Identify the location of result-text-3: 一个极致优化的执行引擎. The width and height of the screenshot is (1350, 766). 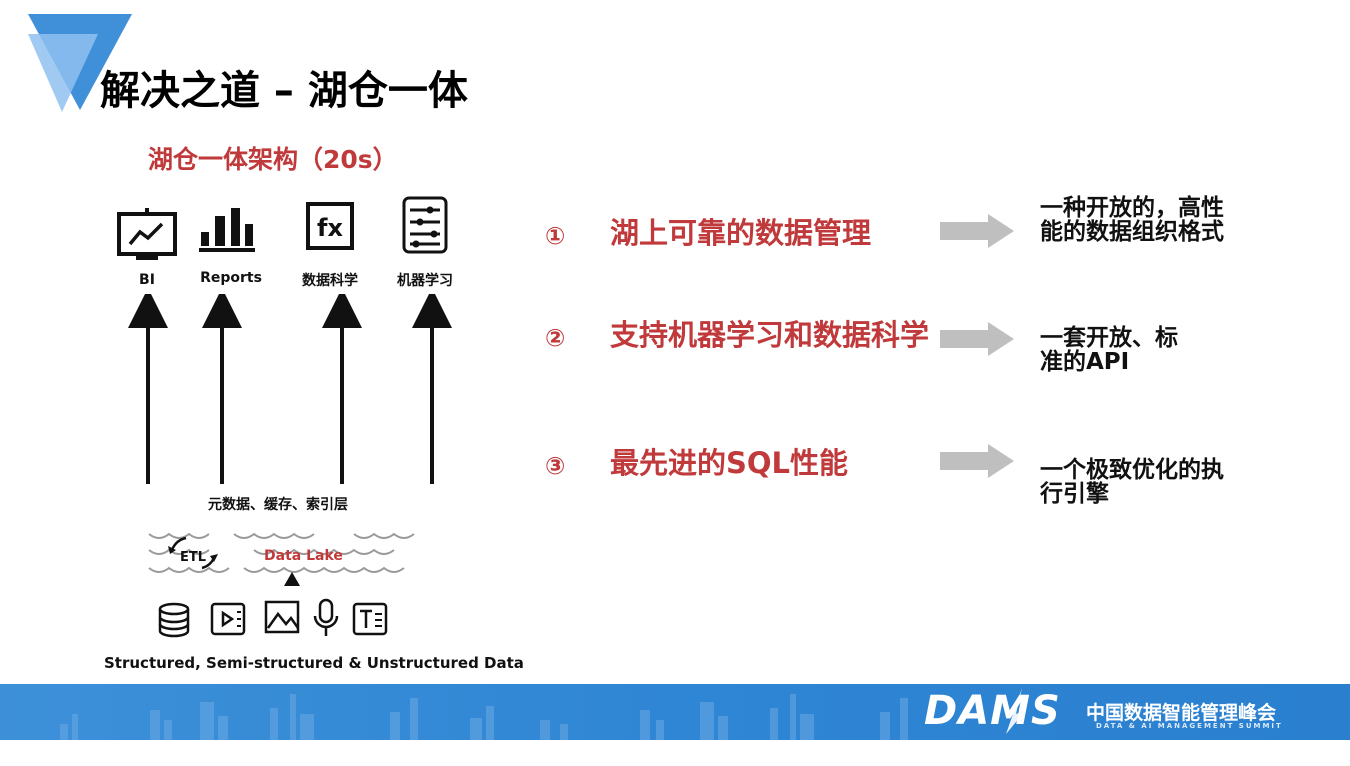
(1132, 482).